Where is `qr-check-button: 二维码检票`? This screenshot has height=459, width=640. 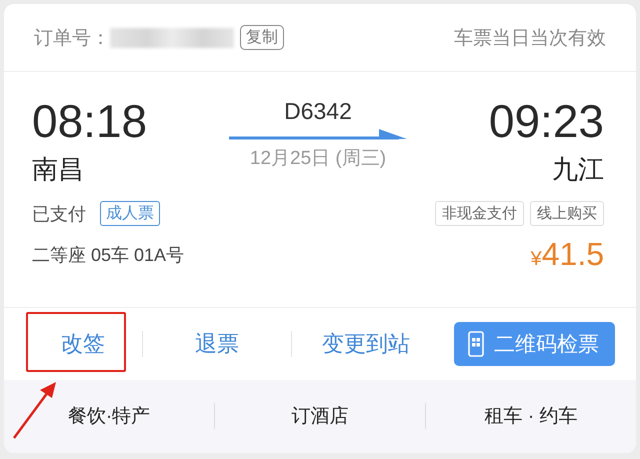
qr-check-button: 二维码检票 is located at coordinates (534, 344).